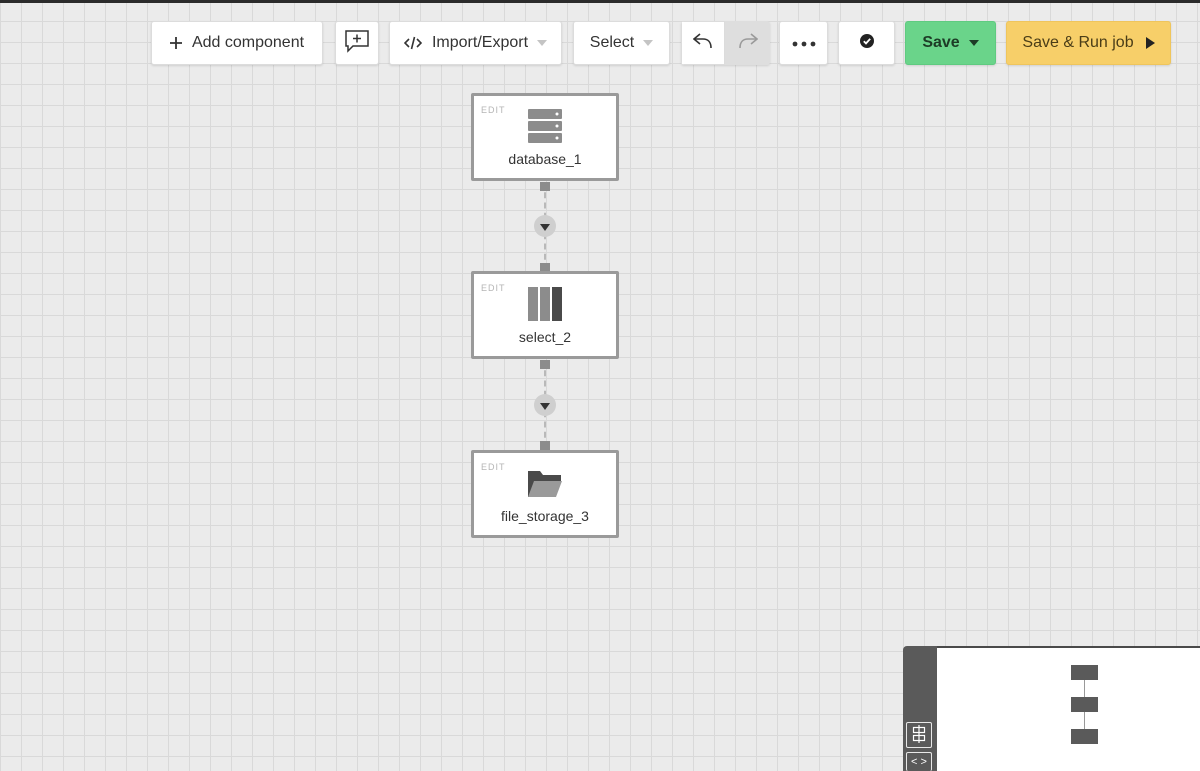 This screenshot has height=771, width=1200. I want to click on select-columns-icon, so click(545, 304).